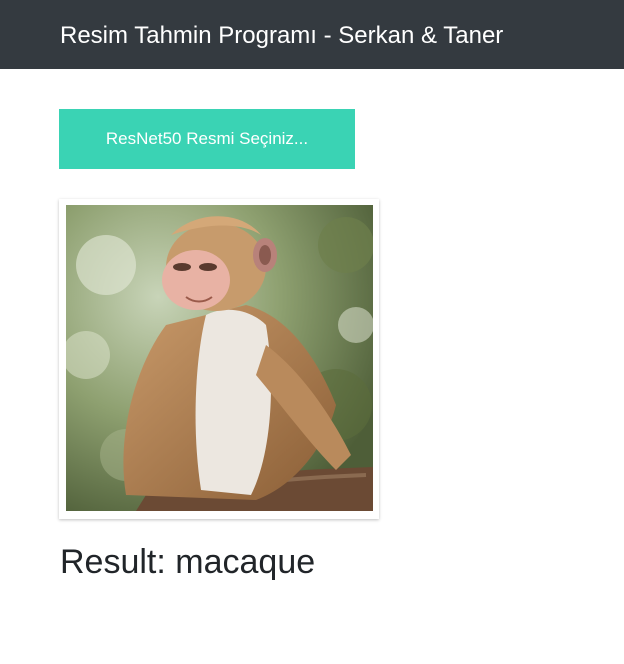 This screenshot has height=664, width=624. I want to click on navbar: Resim Tahmin Programı - Serkan & Taner, so click(312, 34).